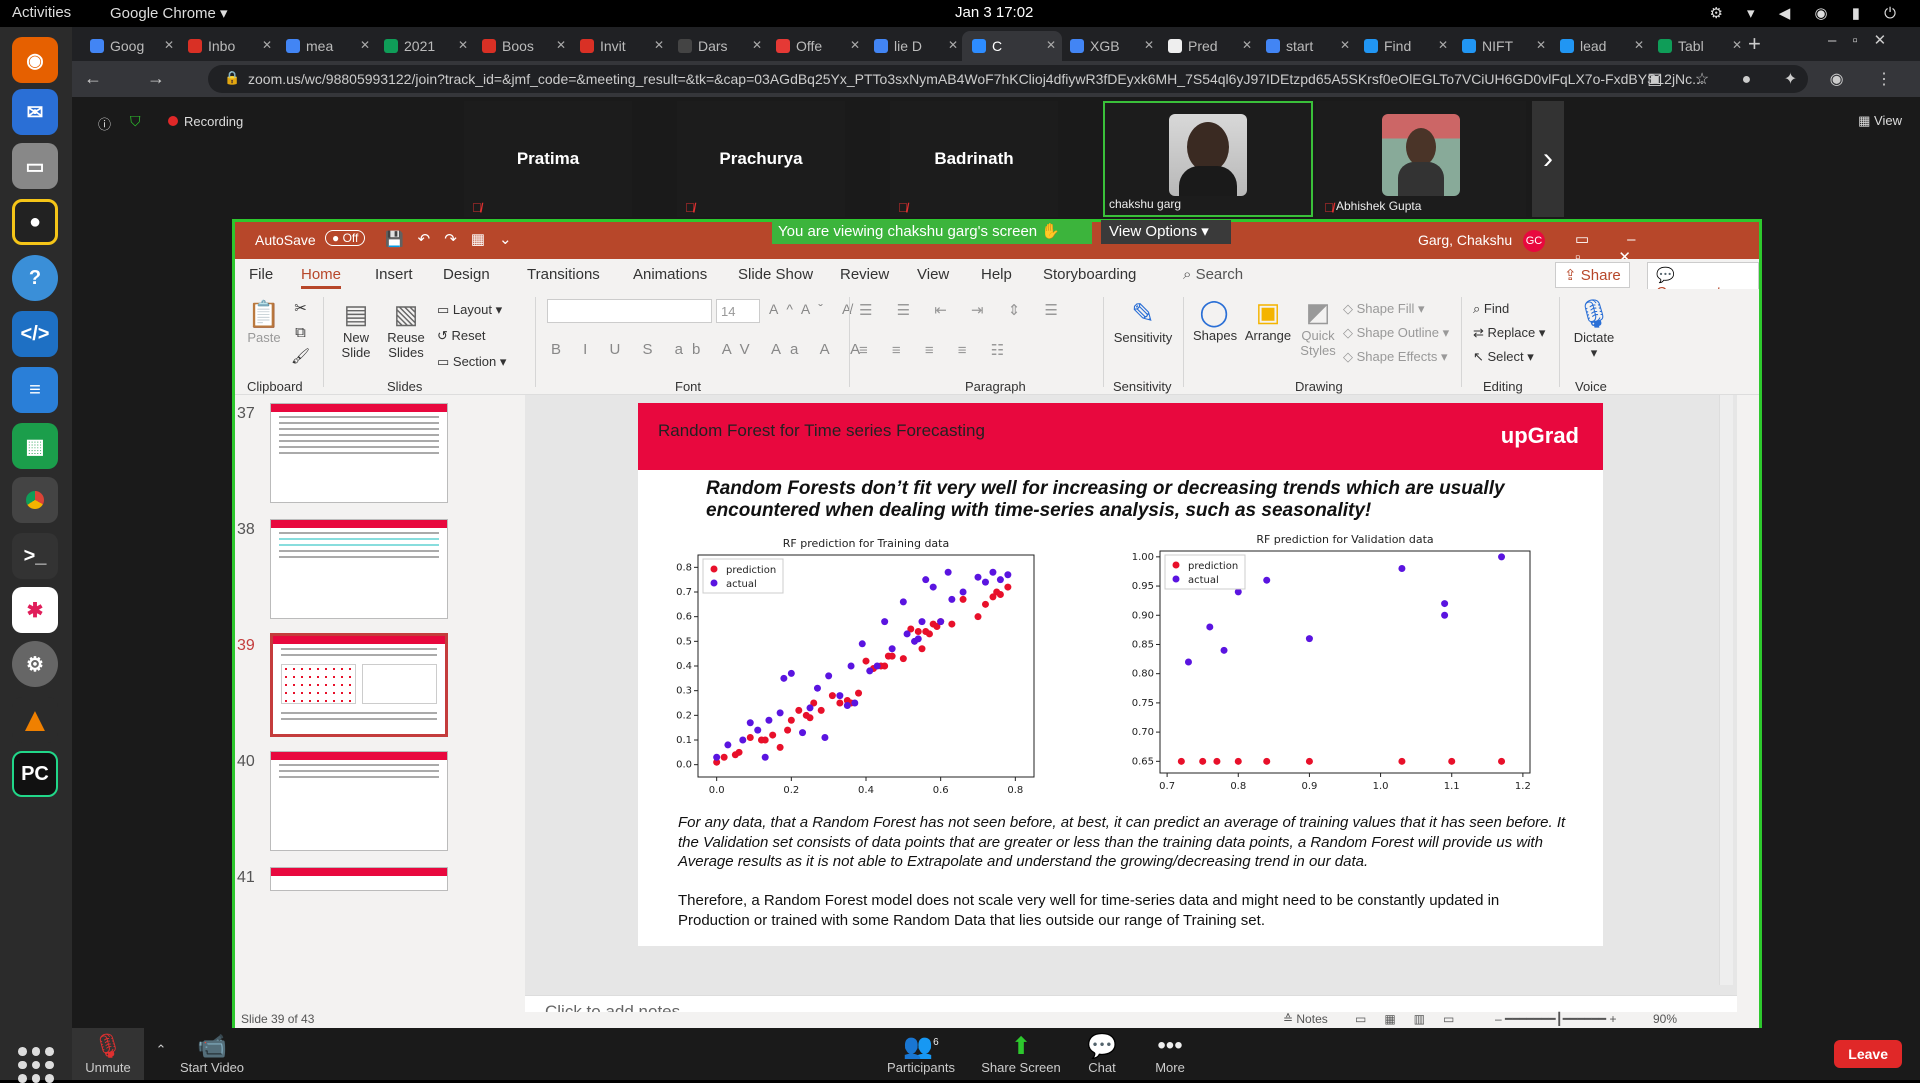 The height and width of the screenshot is (1083, 1920). I want to click on tab-home: Home, so click(321, 277).